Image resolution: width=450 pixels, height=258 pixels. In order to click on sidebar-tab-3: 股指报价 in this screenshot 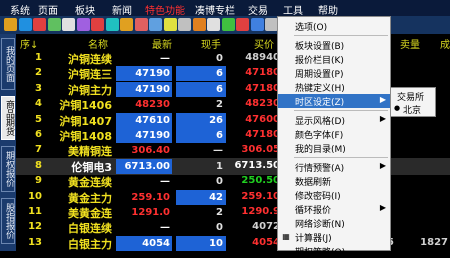, I will do `click(8, 221)`.